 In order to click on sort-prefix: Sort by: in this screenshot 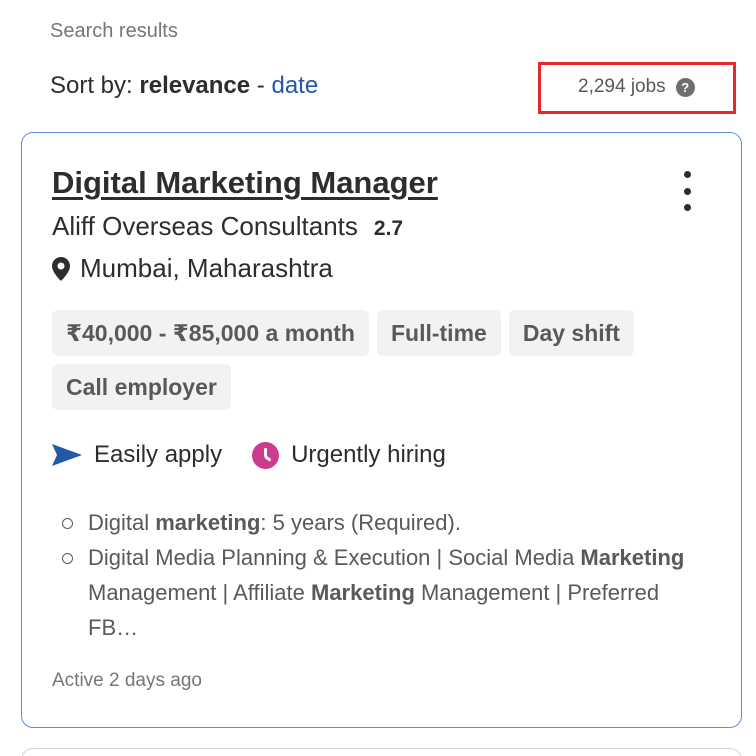, I will do `click(95, 85)`.